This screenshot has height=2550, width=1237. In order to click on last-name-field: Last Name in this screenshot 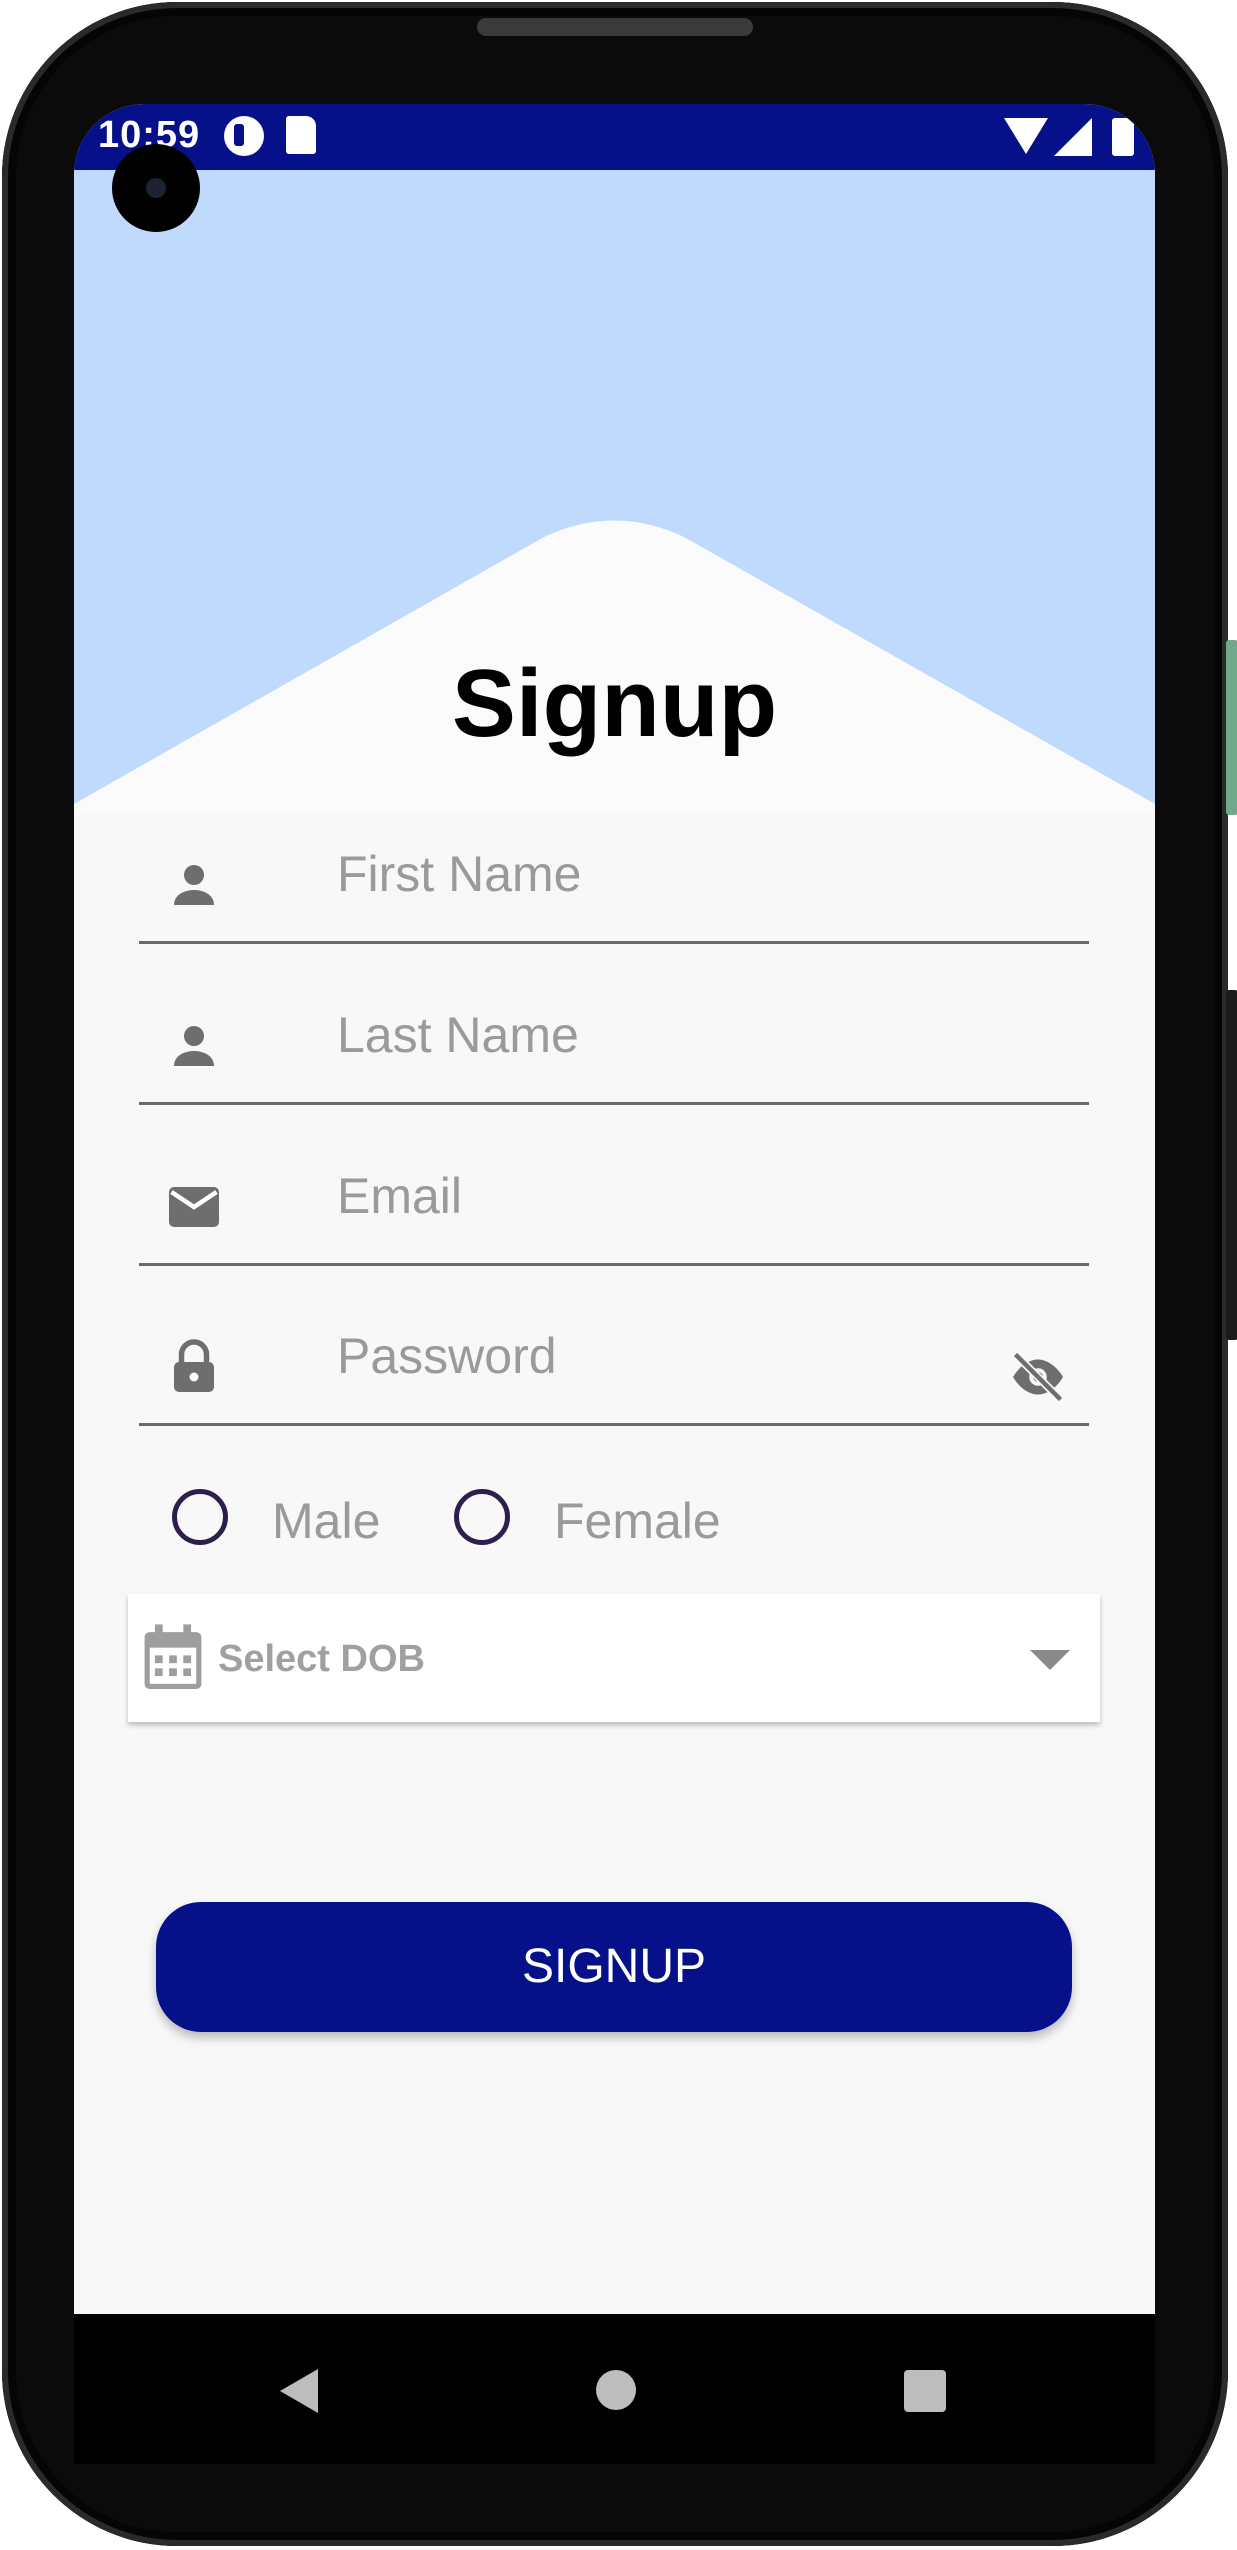, I will do `click(614, 1040)`.